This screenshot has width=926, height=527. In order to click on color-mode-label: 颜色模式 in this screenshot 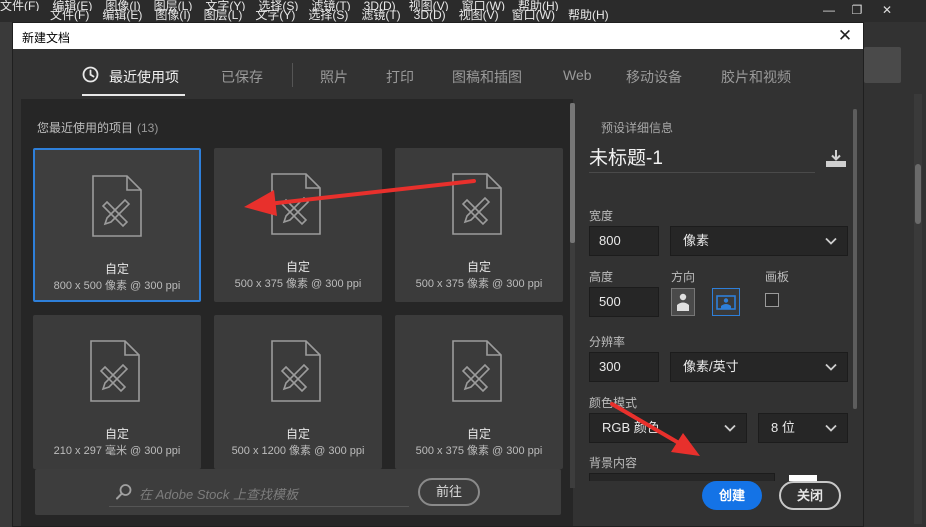, I will do `click(613, 403)`.